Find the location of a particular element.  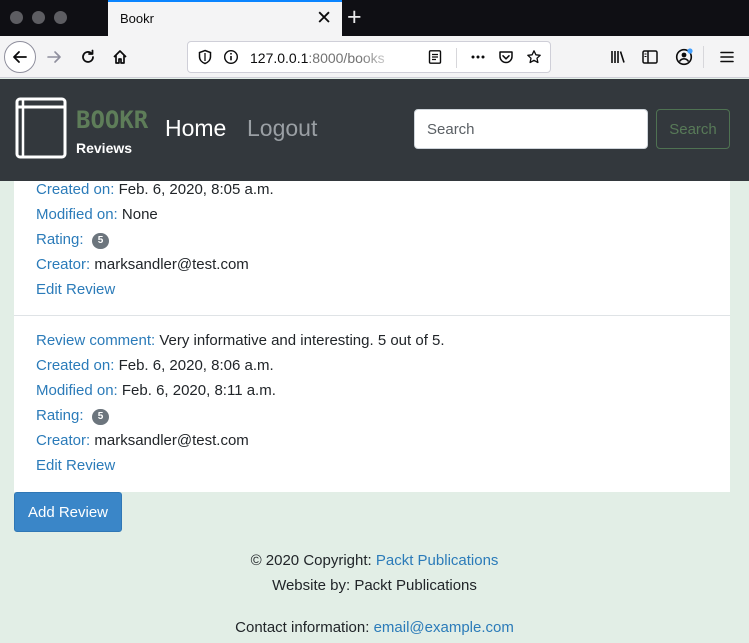

footer-contact: Contact information: email@example.com is located at coordinates (374, 627).